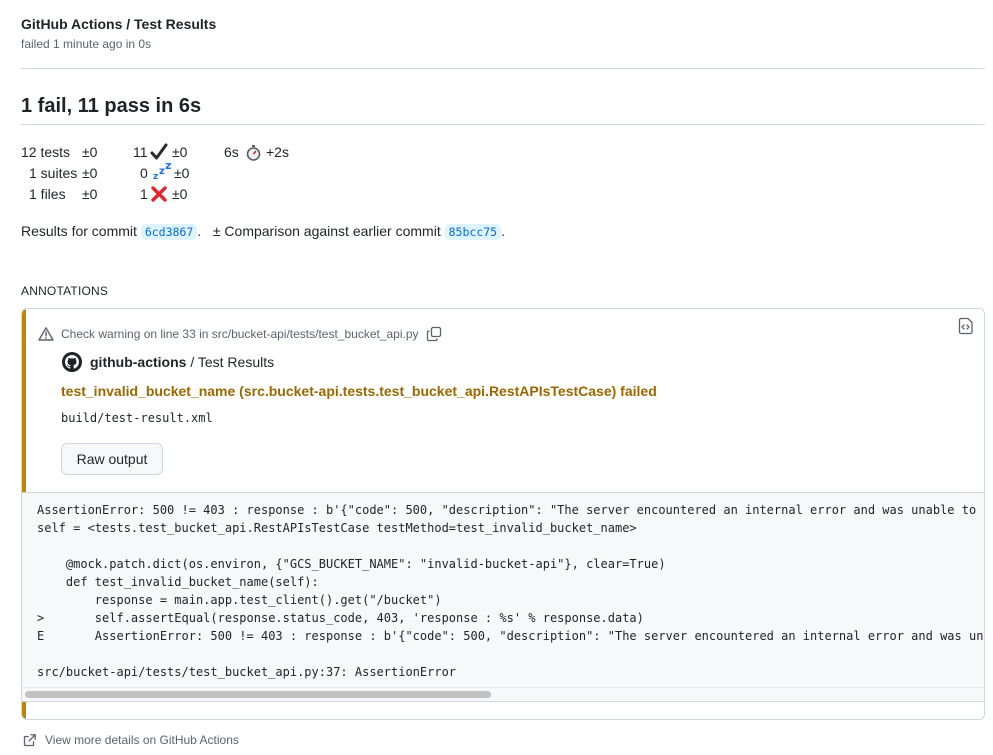  I want to click on annotation-bottom-divider, so click(503, 701).